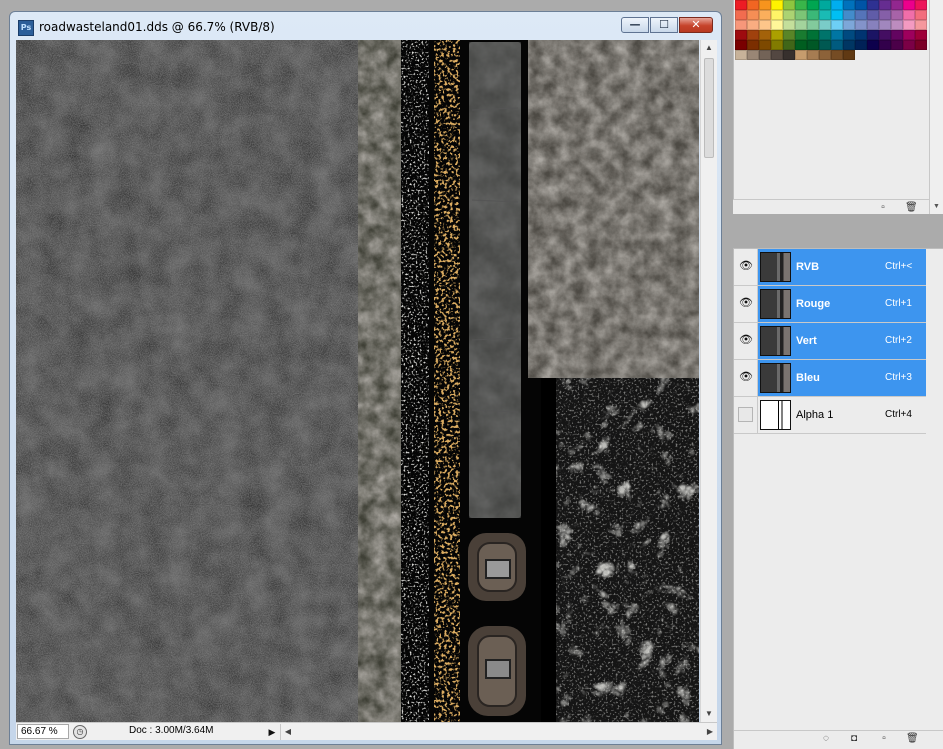  Describe the element at coordinates (830, 341) in the screenshot. I see `channel-row-vert: 👁 Vert Ctrl+2` at that location.